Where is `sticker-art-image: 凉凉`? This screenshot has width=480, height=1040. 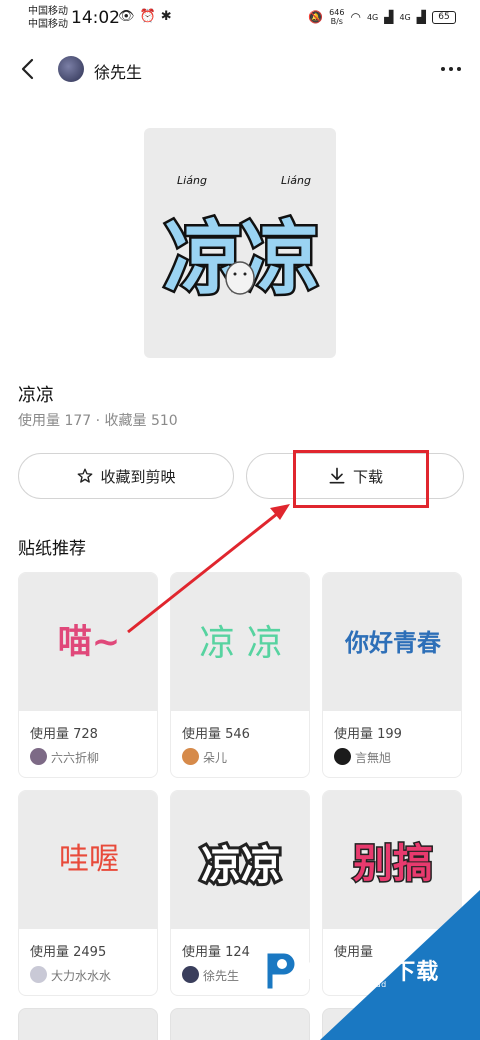
sticker-art-image: 凉凉 is located at coordinates (241, 866).